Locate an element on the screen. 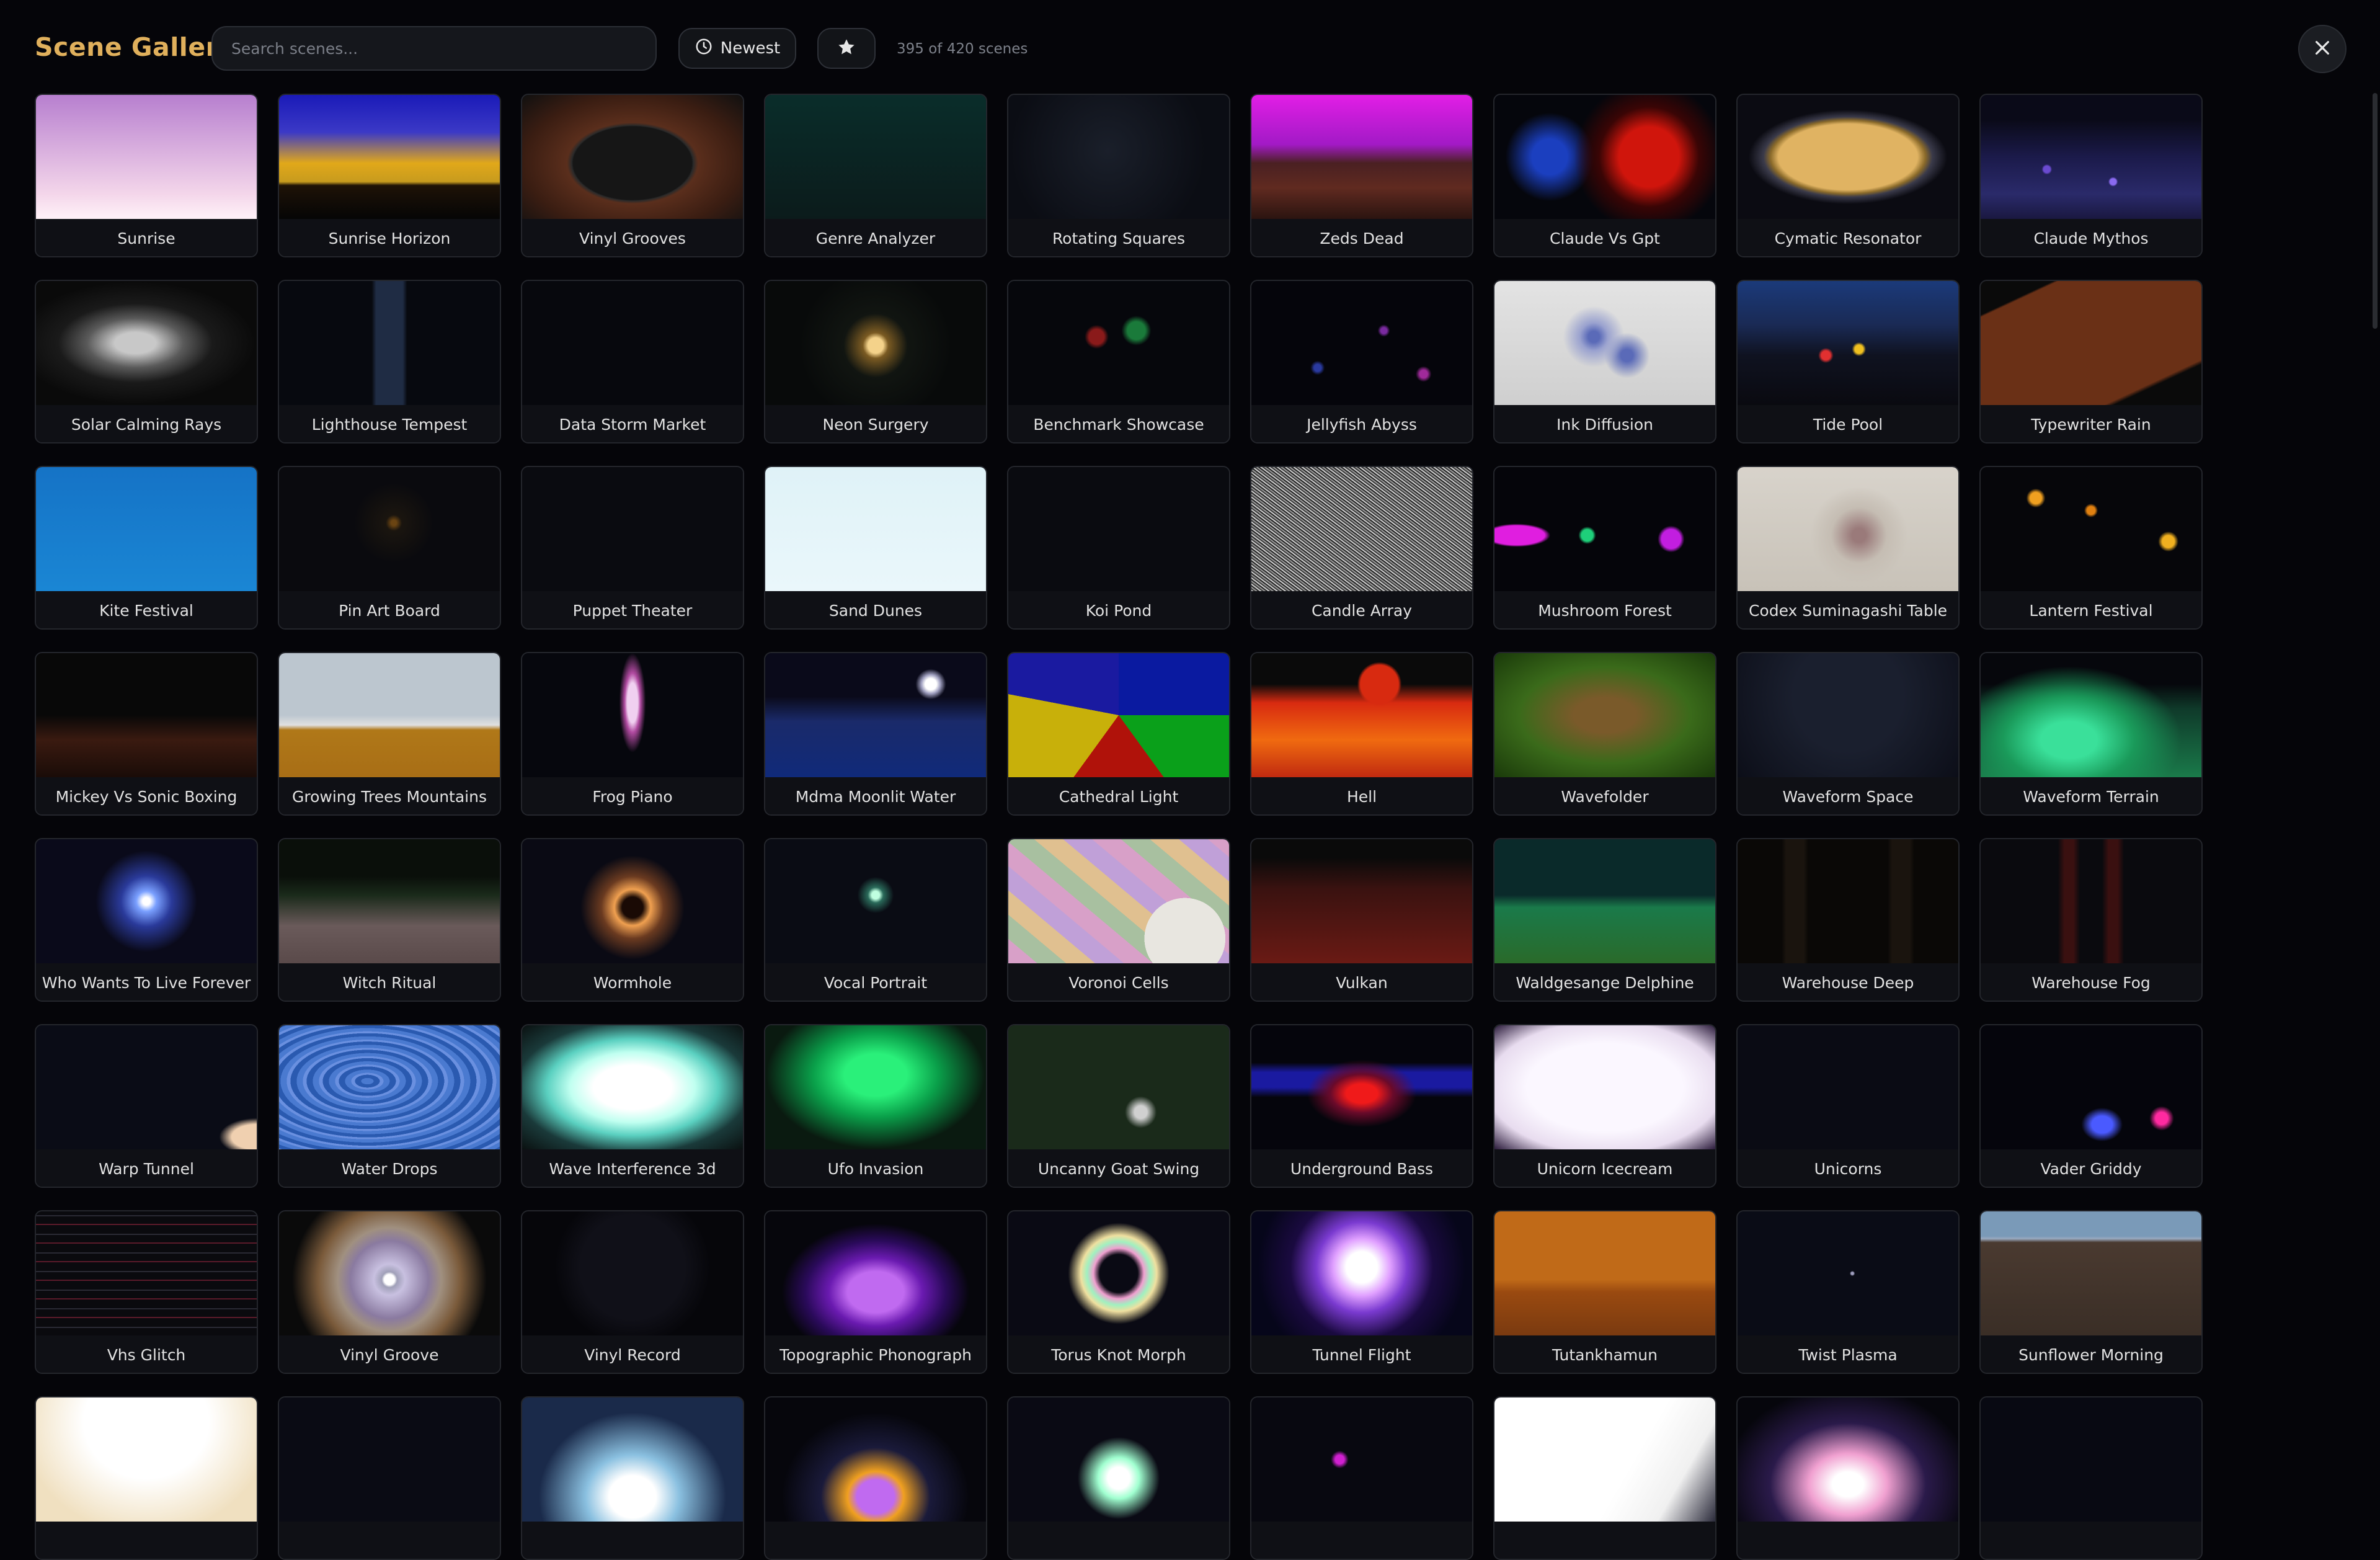  favorites-filter-button is located at coordinates (846, 48).